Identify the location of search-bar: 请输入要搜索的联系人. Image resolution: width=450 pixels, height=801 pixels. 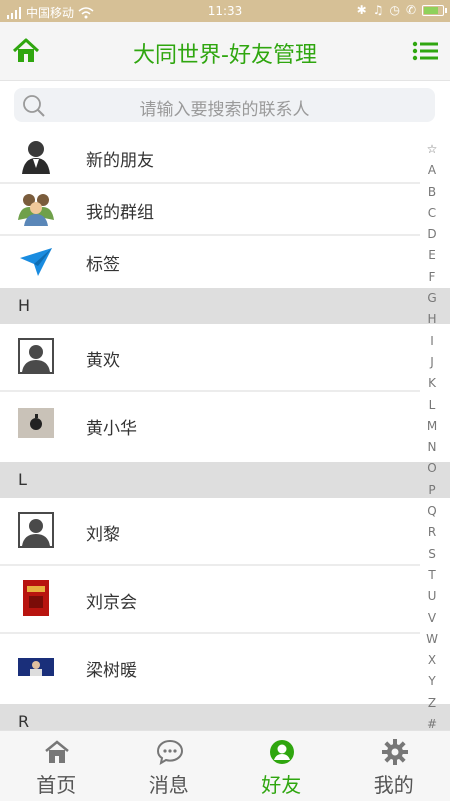
(224, 105).